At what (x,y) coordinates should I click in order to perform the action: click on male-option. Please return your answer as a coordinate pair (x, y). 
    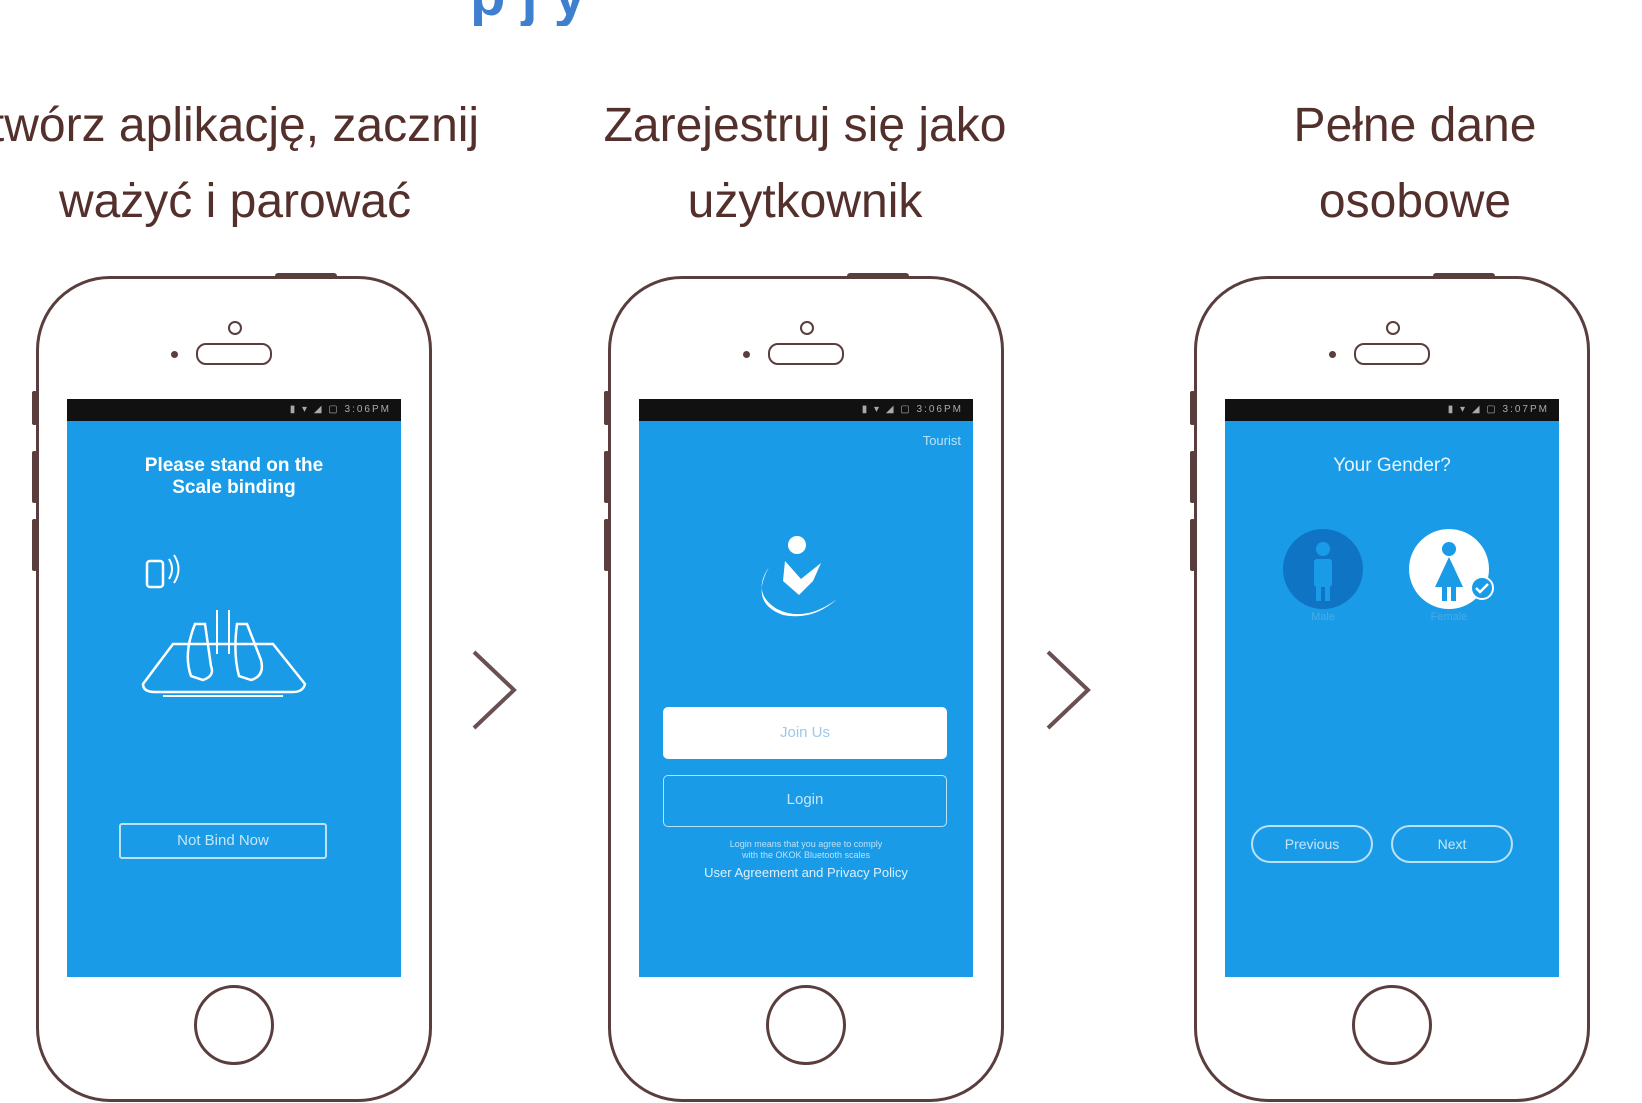
    Looking at the image, I should click on (1323, 569).